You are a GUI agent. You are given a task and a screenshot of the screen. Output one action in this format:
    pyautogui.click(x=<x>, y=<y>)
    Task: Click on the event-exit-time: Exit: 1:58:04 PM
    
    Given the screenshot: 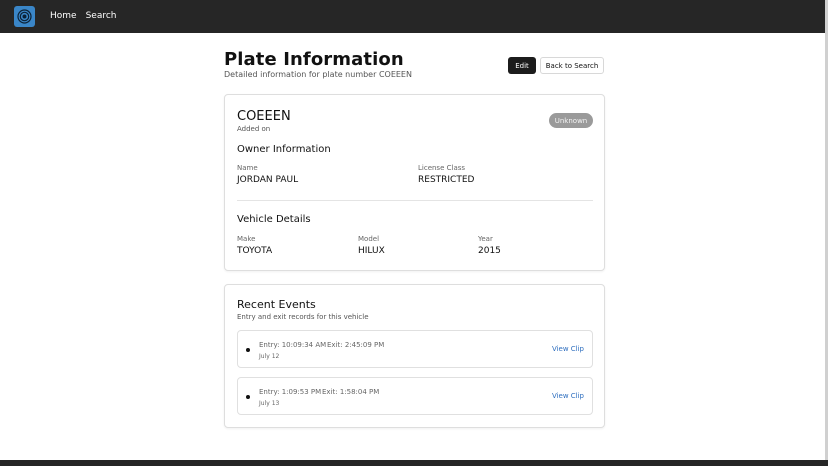 What is the action you would take?
    pyautogui.click(x=351, y=392)
    